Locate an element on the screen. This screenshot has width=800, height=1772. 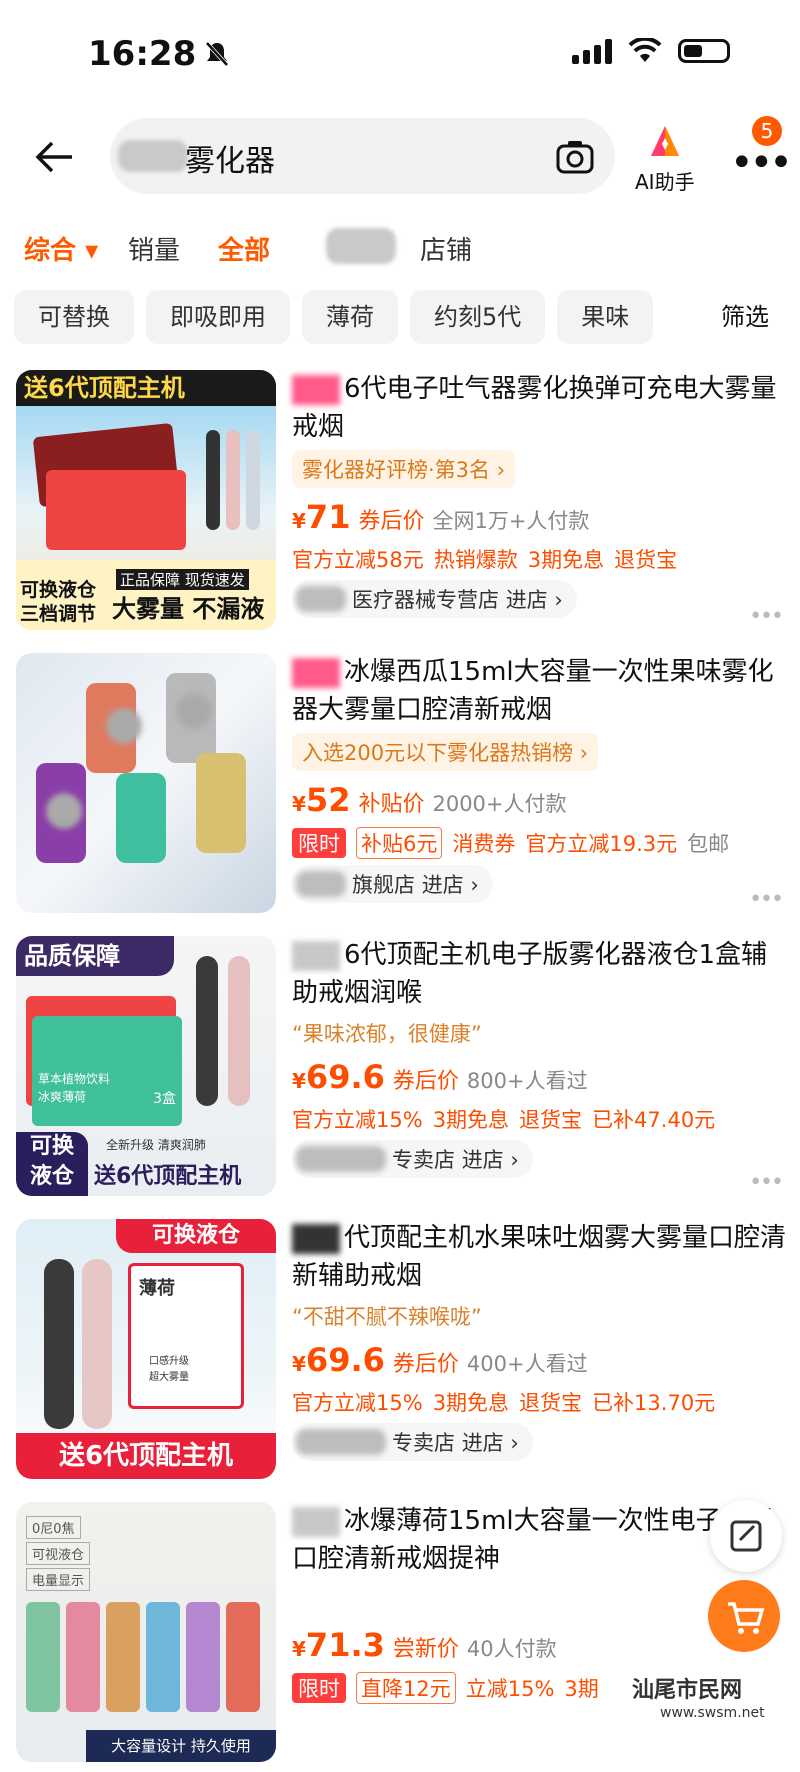
product-image is located at coordinates (146, 783).